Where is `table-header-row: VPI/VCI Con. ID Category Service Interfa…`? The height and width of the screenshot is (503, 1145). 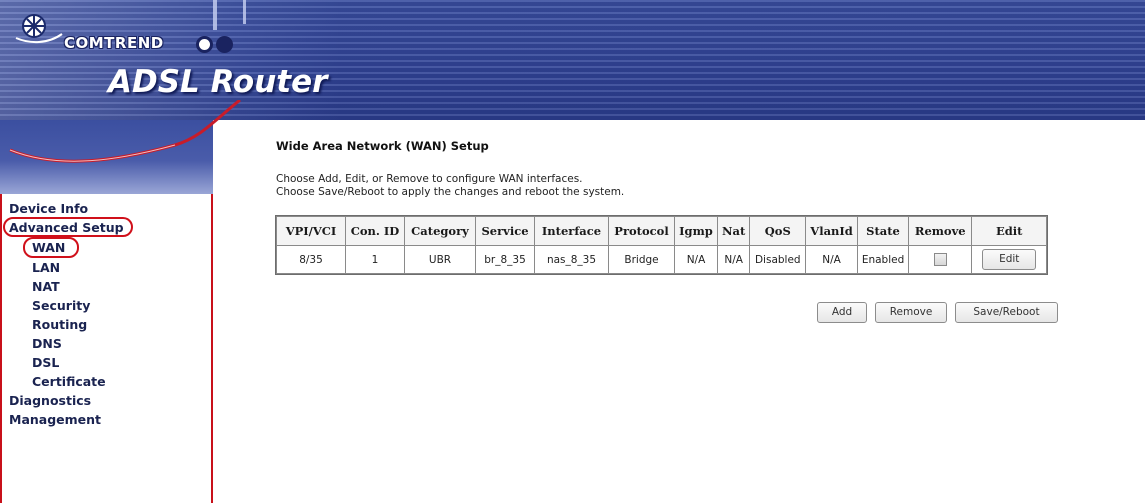
table-header-row: VPI/VCI Con. ID Category Service Interfa… is located at coordinates (662, 231).